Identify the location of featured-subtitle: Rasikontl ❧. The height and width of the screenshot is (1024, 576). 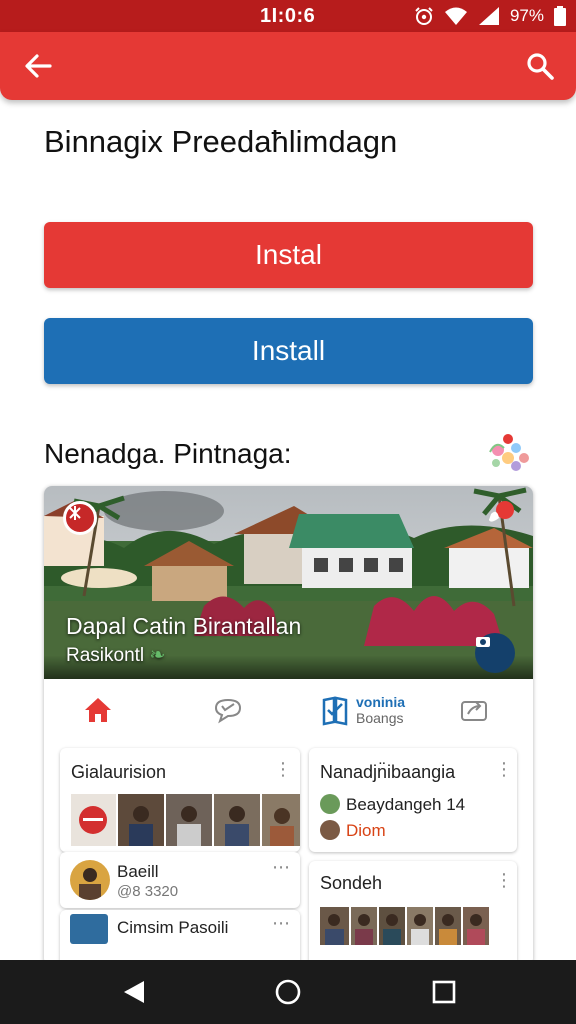
(115, 655).